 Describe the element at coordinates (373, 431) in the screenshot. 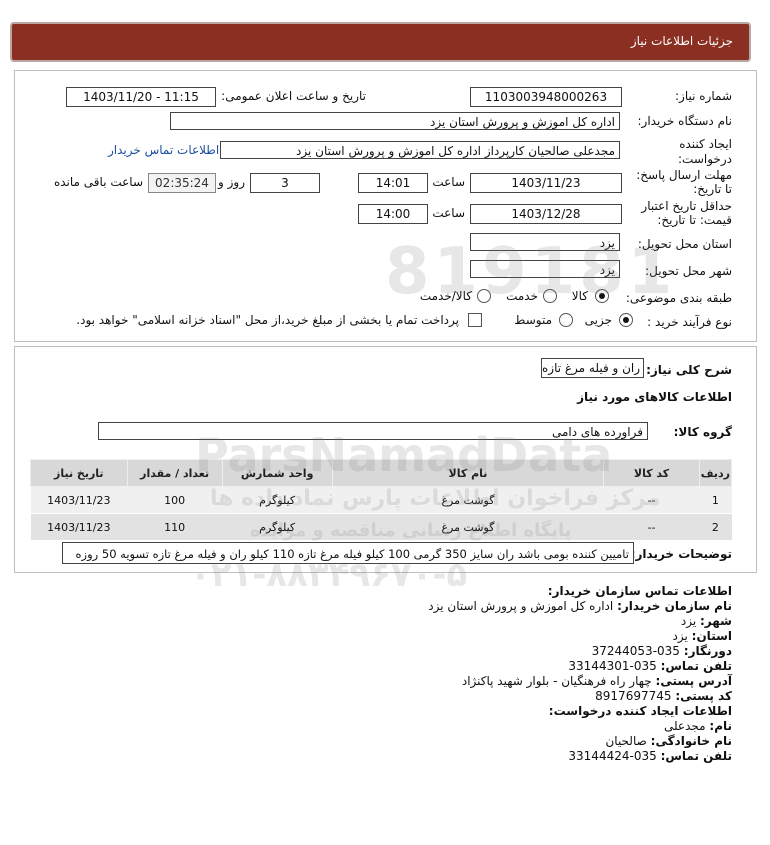

I see `goods-group-field: فراورده های دامی` at that location.